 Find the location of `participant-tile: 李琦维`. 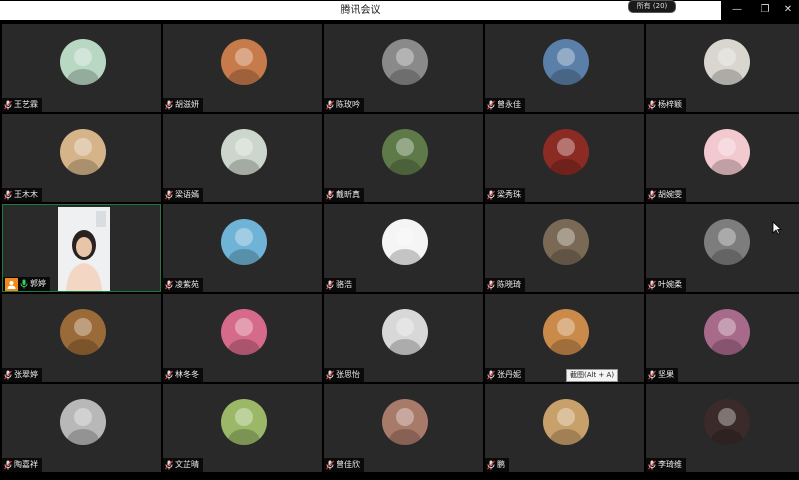

participant-tile: 李琦维 is located at coordinates (722, 428).